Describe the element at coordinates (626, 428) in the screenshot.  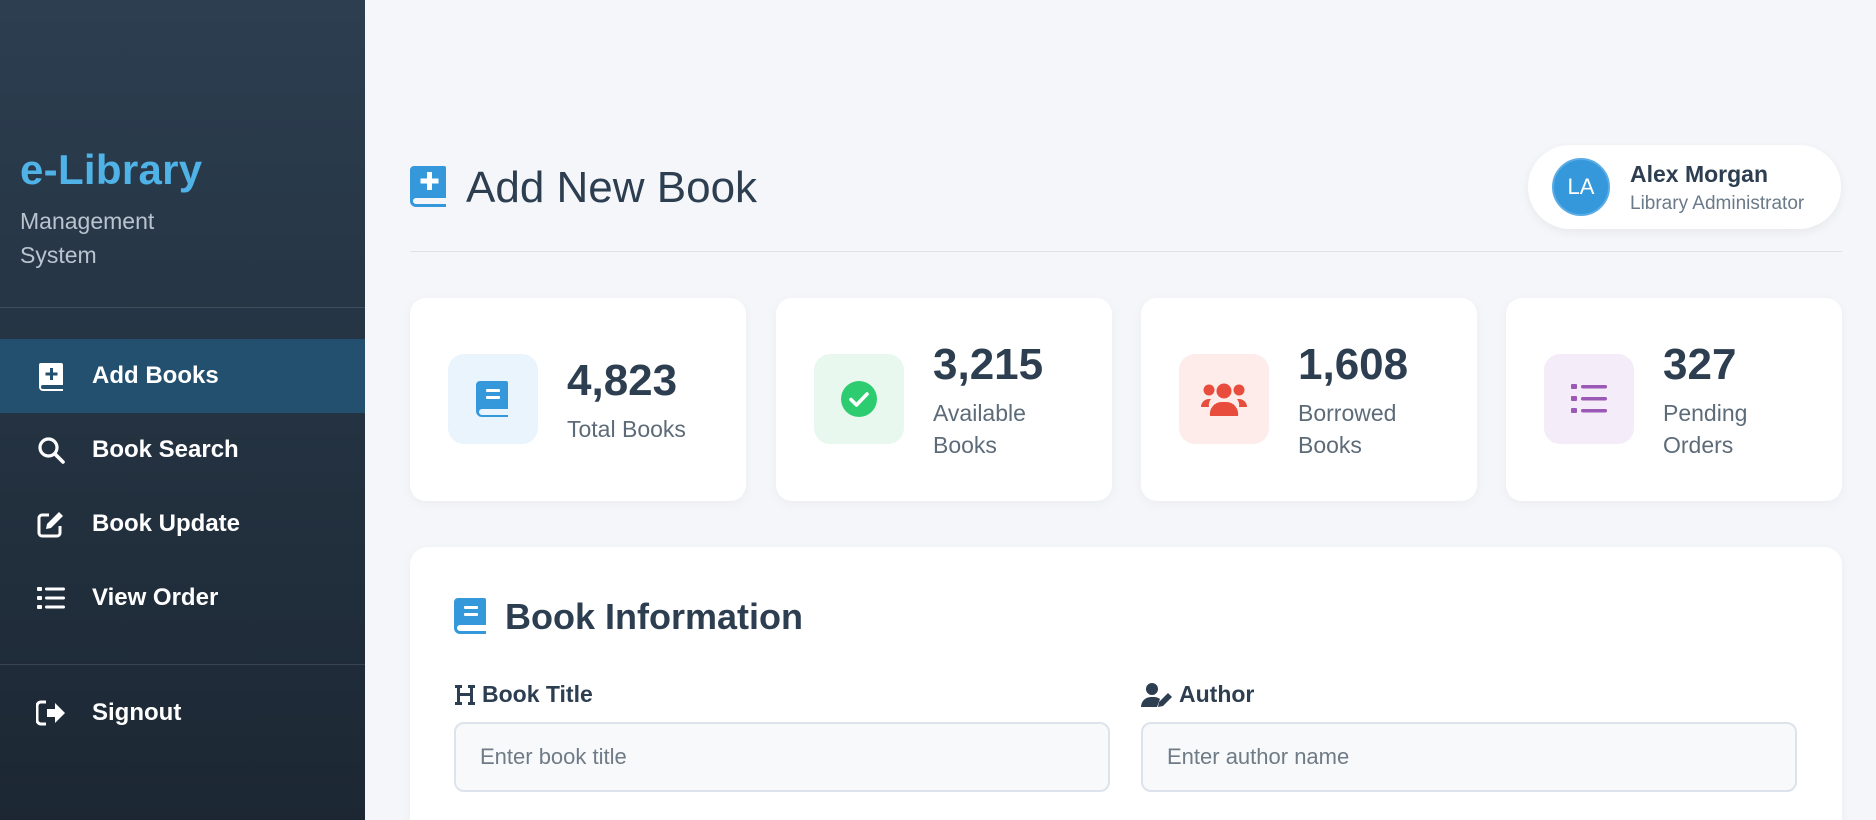
I see `stat-label: Total Books` at that location.